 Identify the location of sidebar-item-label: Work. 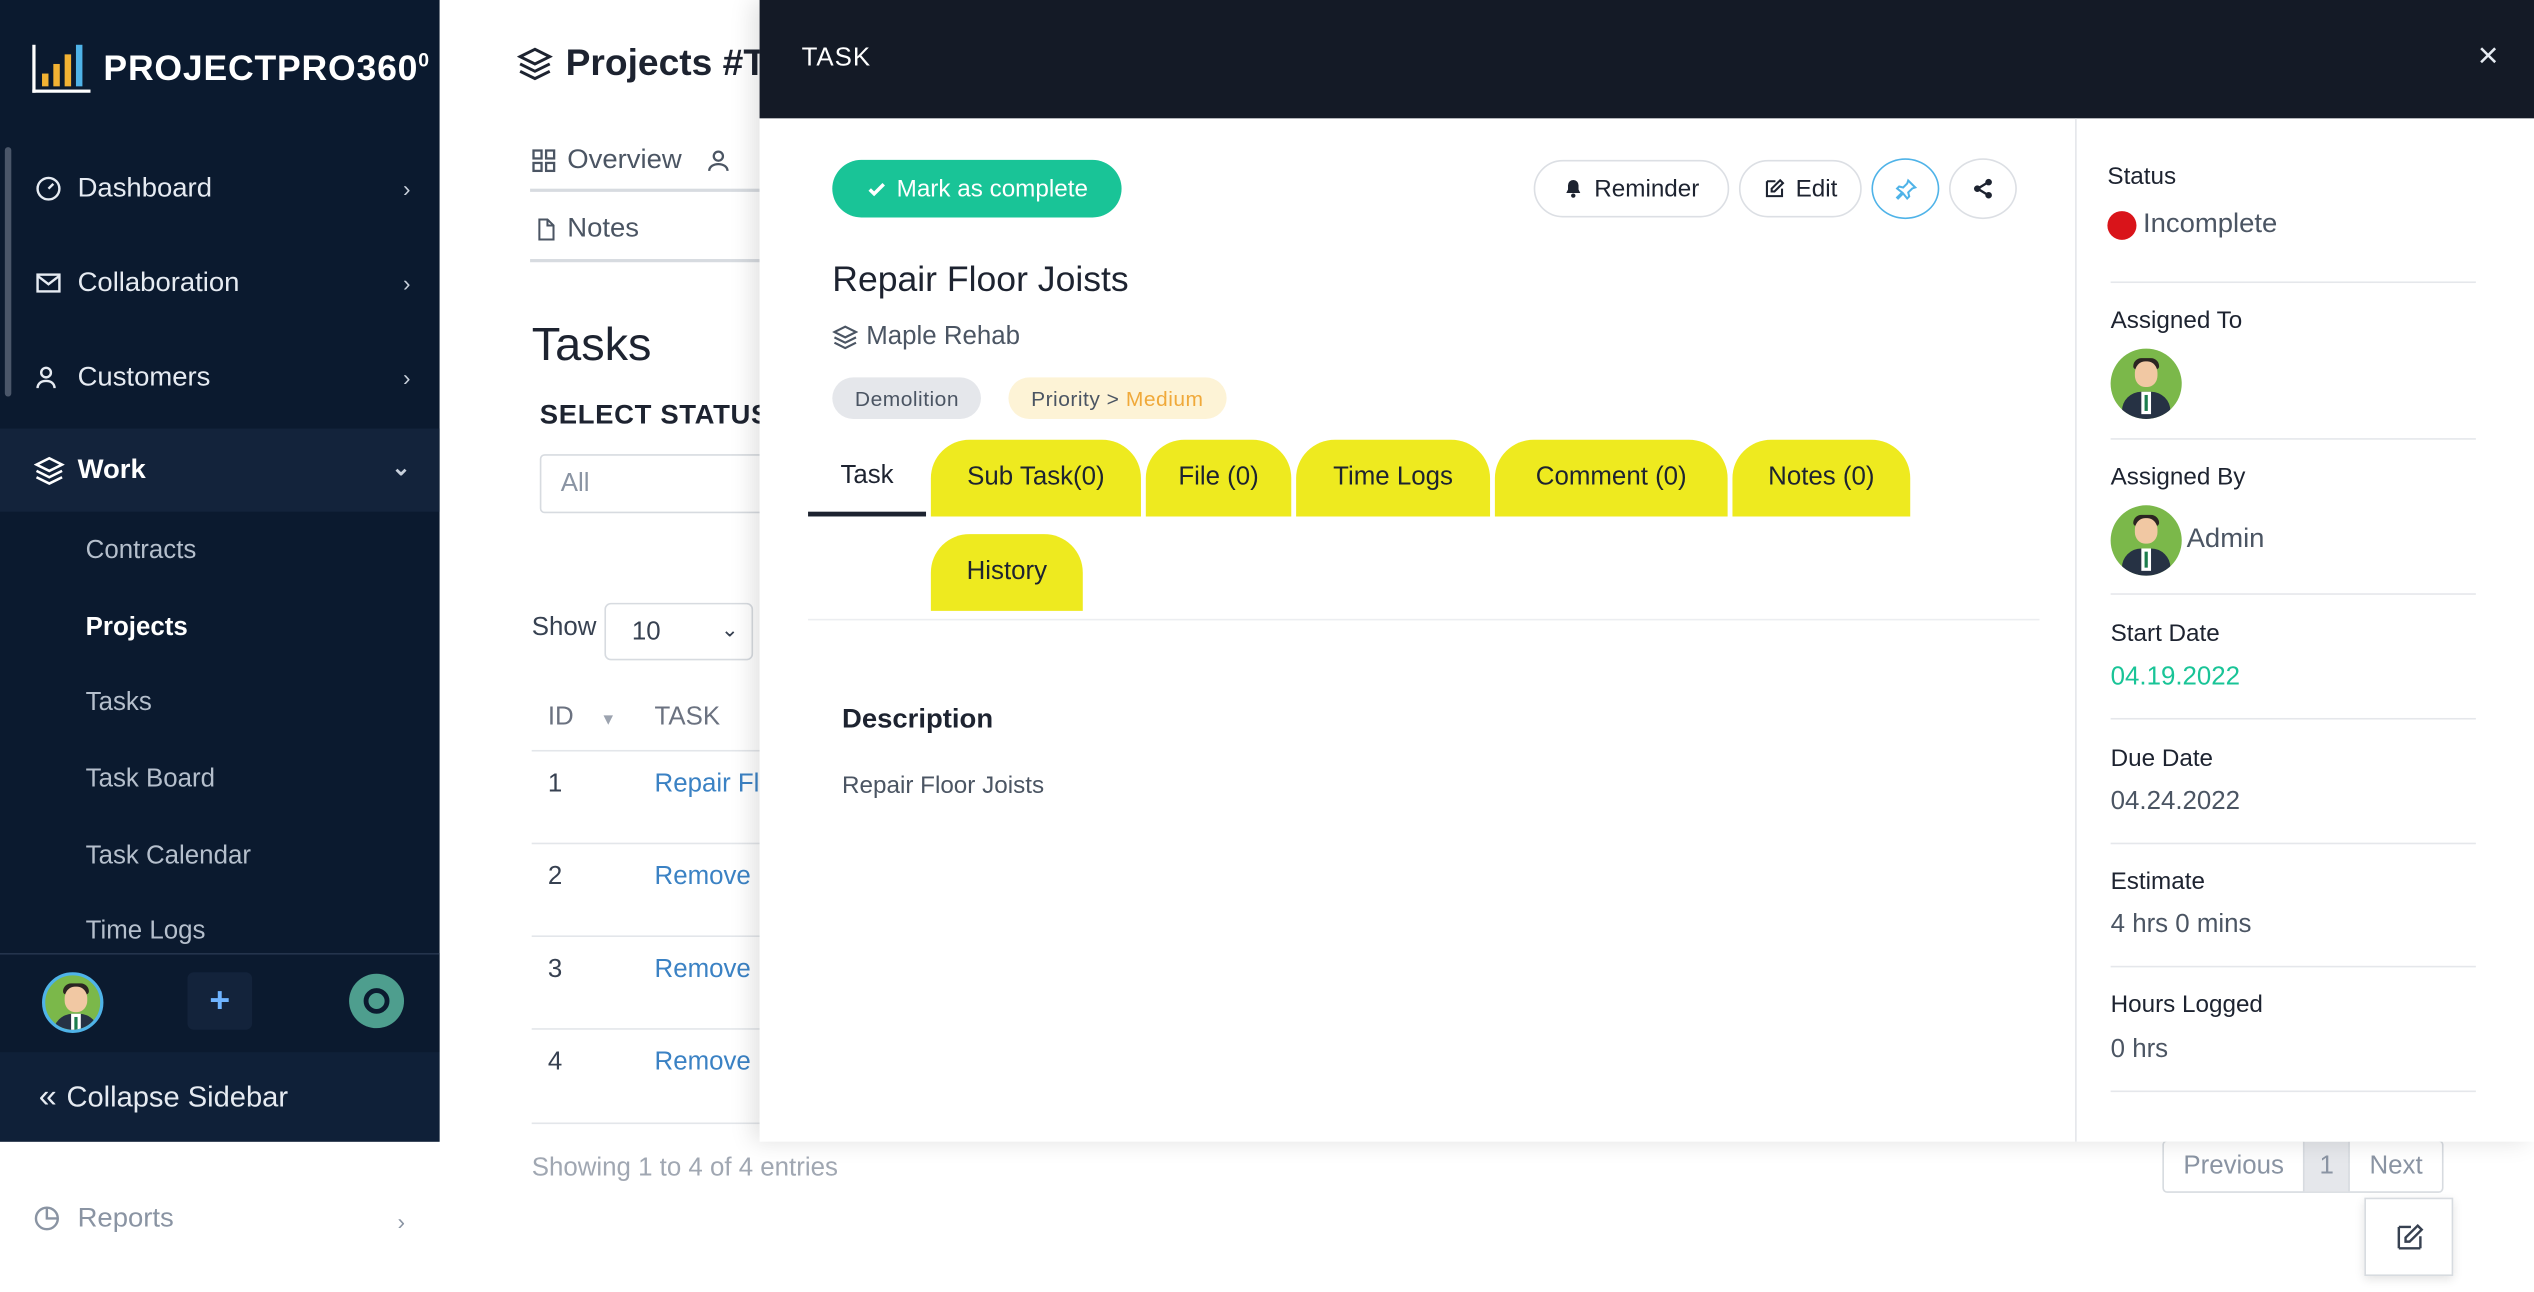
(111, 469).